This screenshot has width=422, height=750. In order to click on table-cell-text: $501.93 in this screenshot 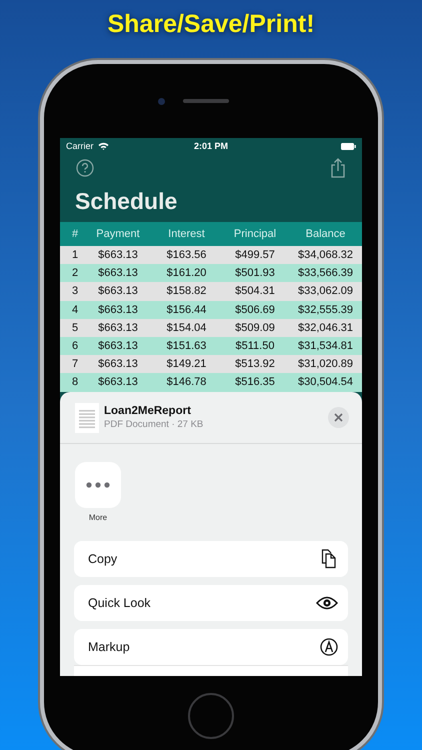, I will do `click(255, 273)`.